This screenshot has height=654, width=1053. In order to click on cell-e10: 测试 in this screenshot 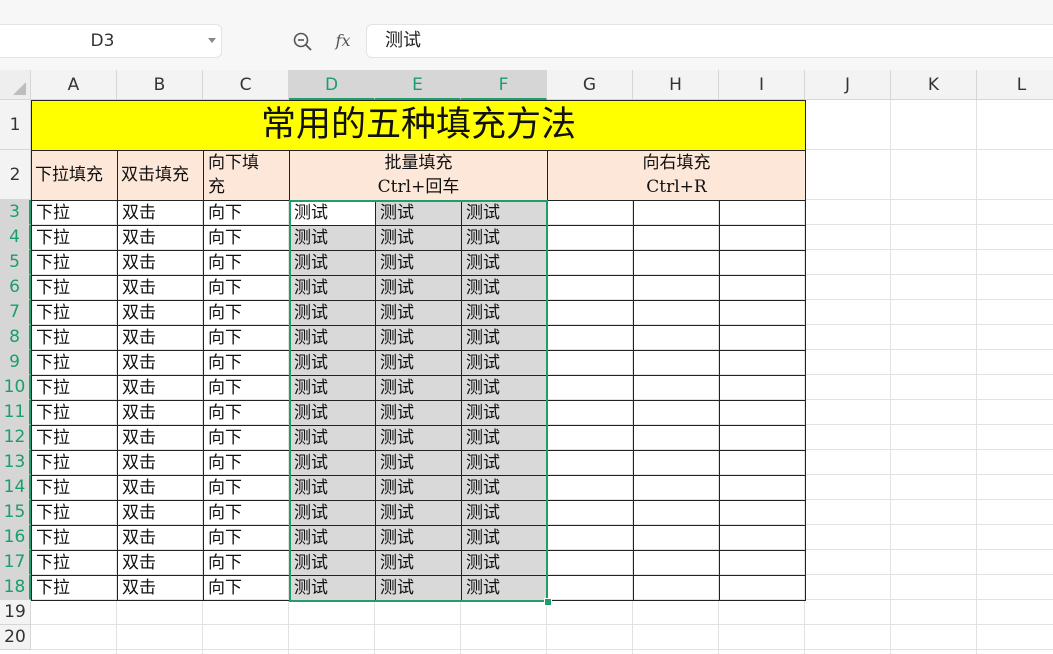, I will do `click(418, 388)`.